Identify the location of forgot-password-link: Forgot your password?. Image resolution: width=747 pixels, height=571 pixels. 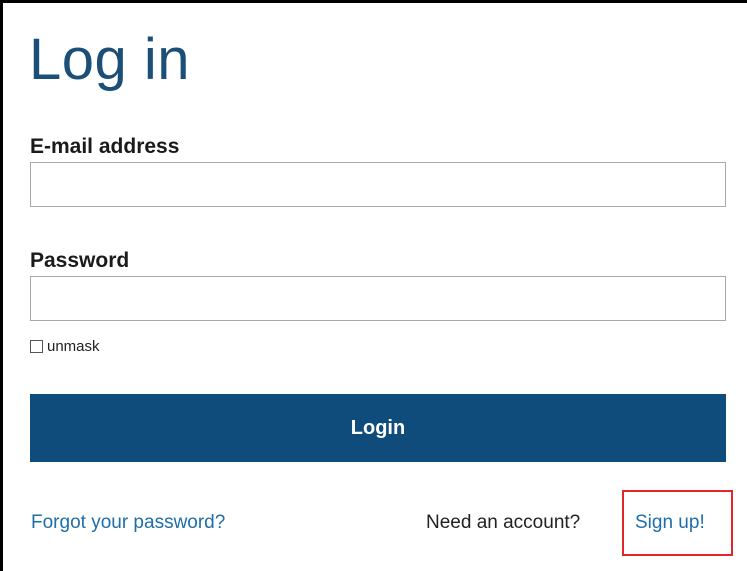
(128, 522).